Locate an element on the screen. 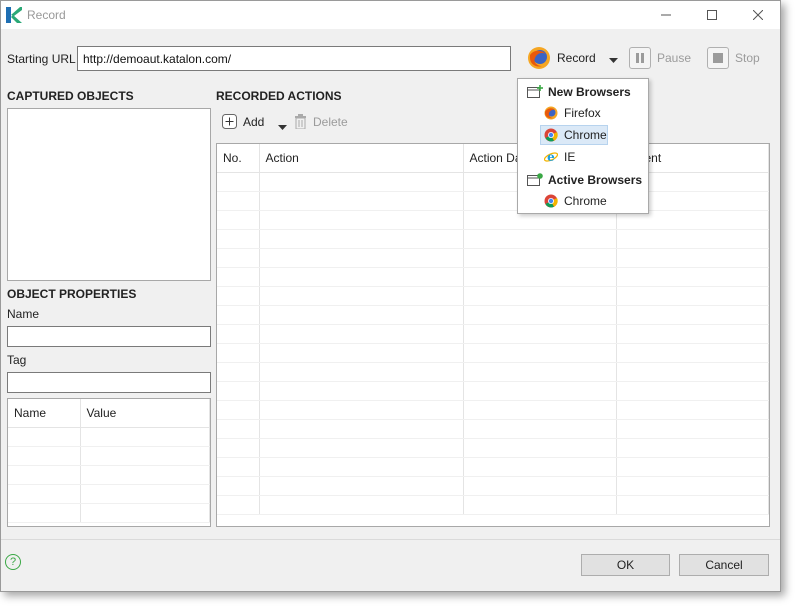 The height and width of the screenshot is (606, 795). menu-item-chrome: Chrome is located at coordinates (583, 135).